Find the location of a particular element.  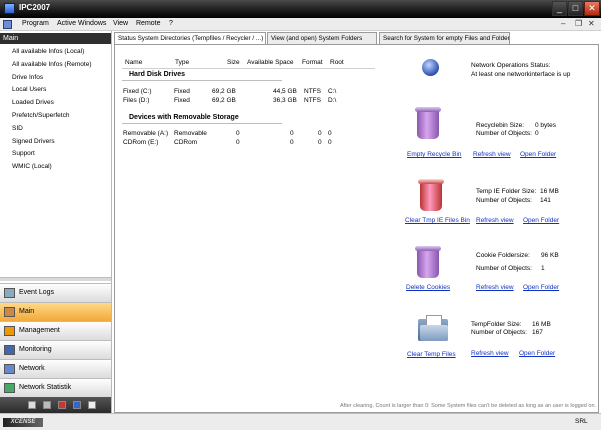

cookie-count-label: Number of Objects: is located at coordinates (504, 268).